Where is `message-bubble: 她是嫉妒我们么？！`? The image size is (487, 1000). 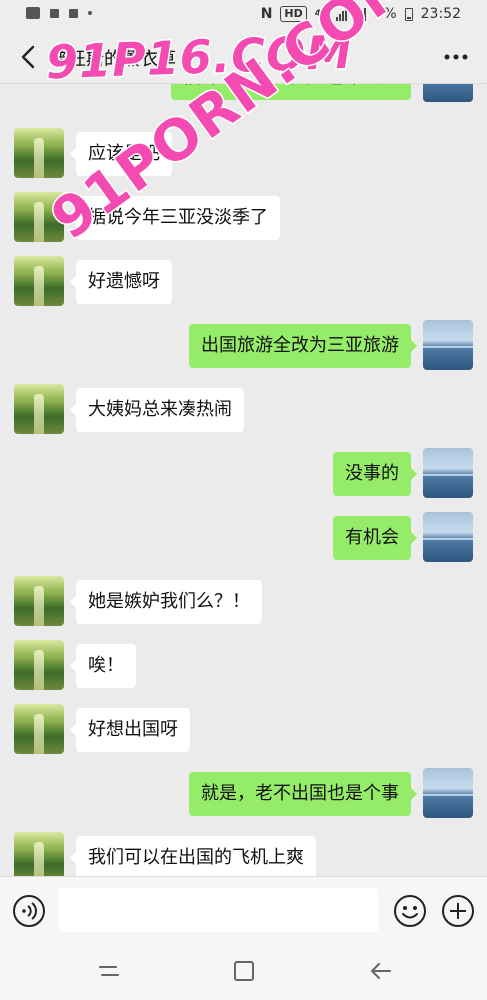
message-bubble: 她是嫉妒我们么？！ is located at coordinates (166, 602).